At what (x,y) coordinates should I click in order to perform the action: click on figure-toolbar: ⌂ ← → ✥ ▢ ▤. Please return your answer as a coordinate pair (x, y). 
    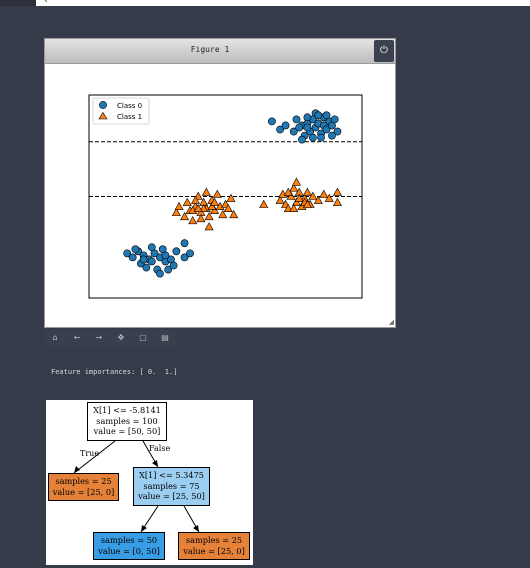
    Looking at the image, I should click on (110, 338).